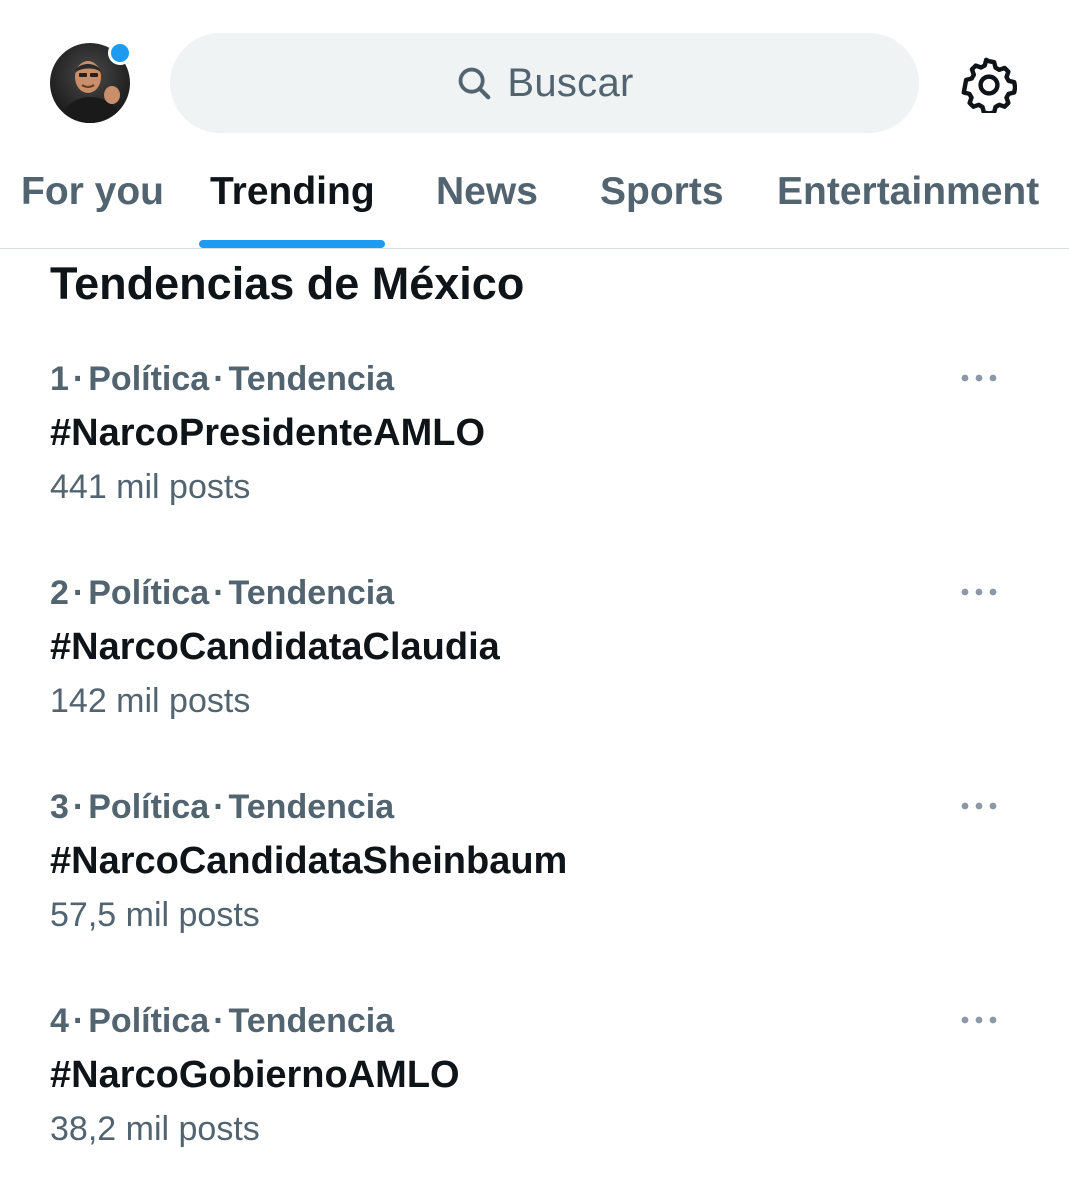 This screenshot has height=1200, width=1069. Describe the element at coordinates (91, 82) in the screenshot. I see `avatar` at that location.